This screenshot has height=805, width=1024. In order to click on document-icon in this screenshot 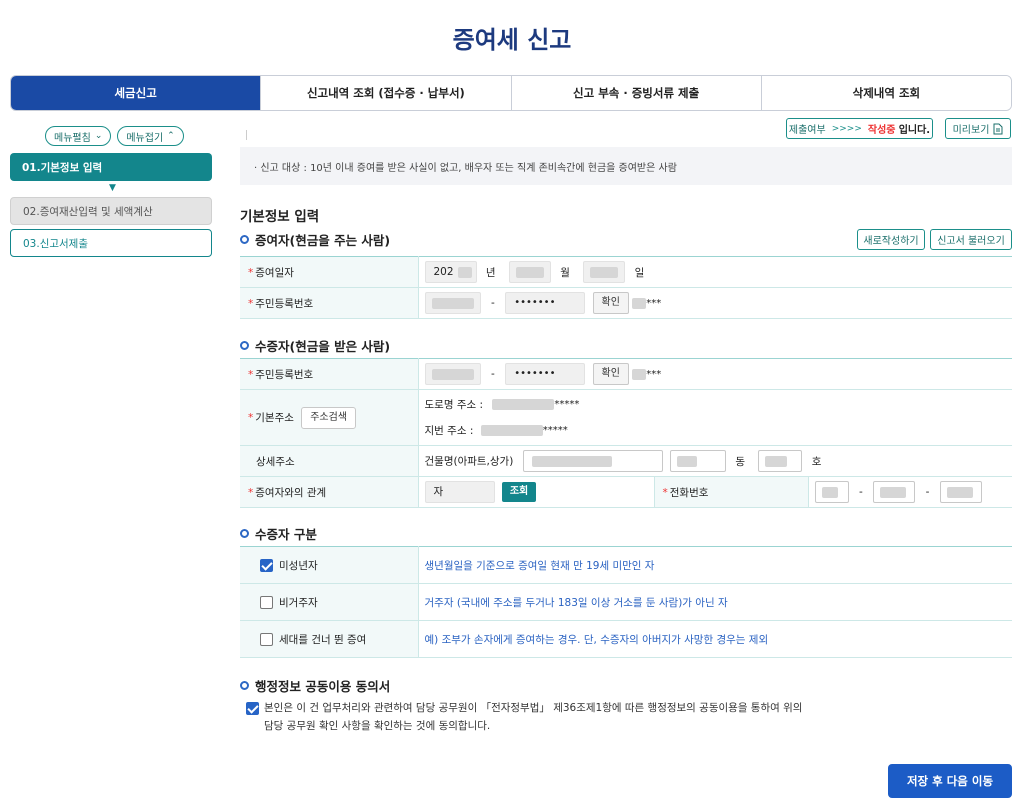, I will do `click(998, 128)`.